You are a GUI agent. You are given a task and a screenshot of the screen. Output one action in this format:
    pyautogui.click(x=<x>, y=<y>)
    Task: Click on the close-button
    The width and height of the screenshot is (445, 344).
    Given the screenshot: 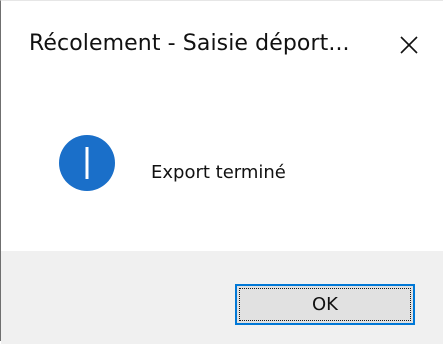 What is the action you would take?
    pyautogui.click(x=409, y=45)
    